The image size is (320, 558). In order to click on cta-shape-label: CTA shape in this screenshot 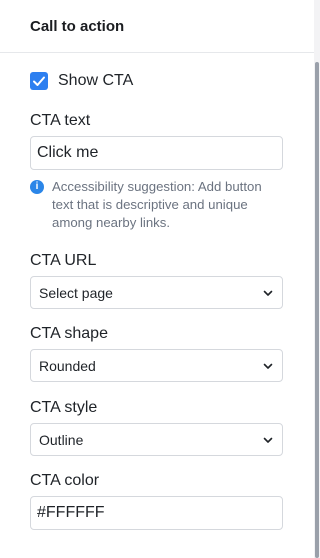, I will do `click(69, 333)`.